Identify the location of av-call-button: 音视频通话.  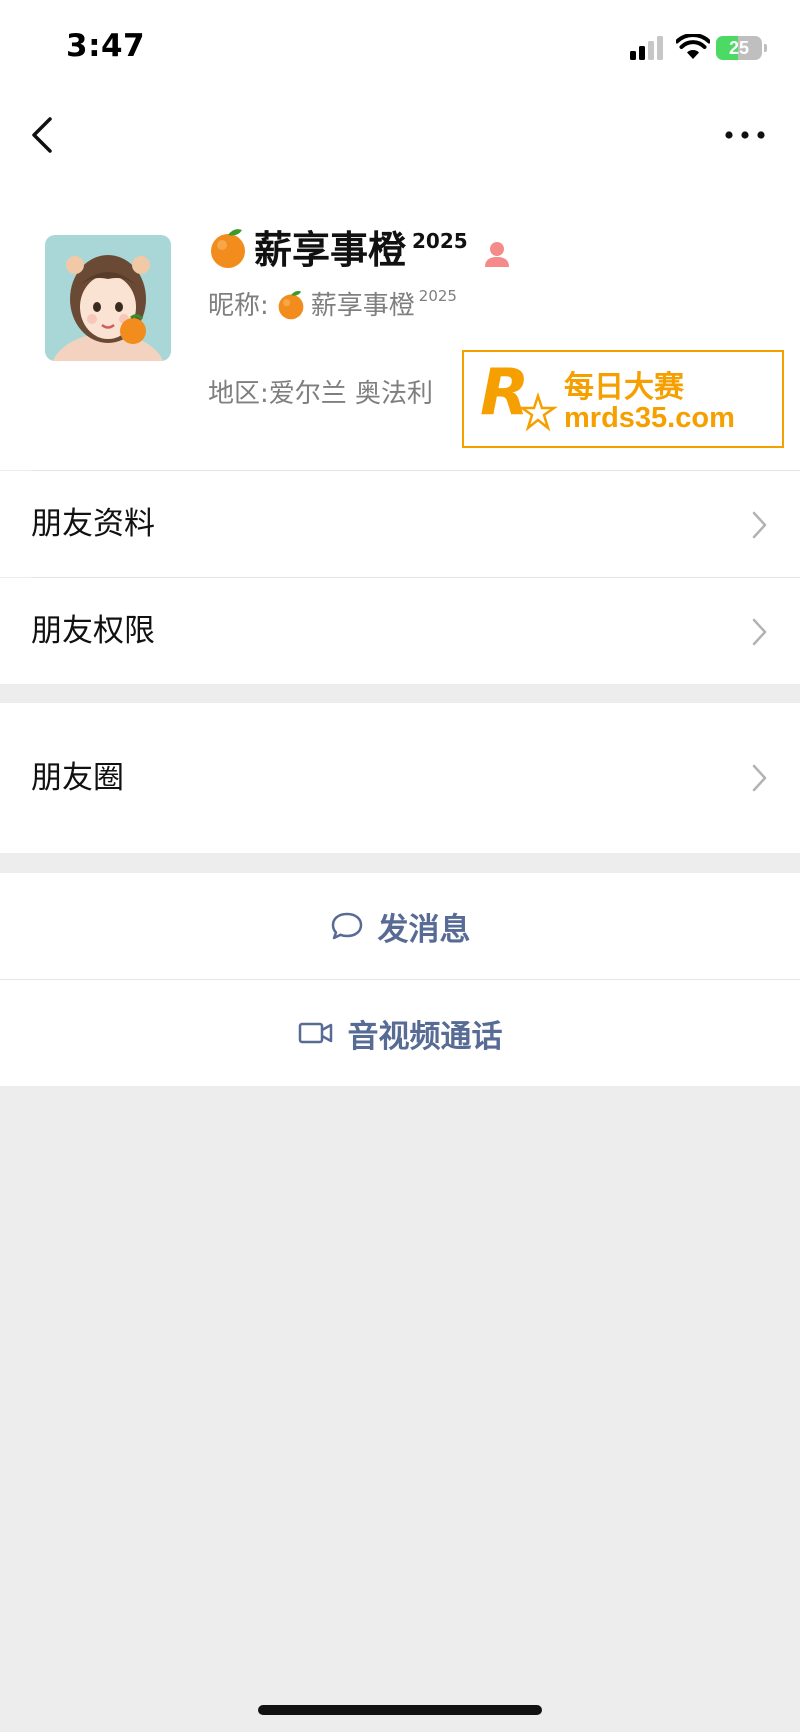
(400, 1033).